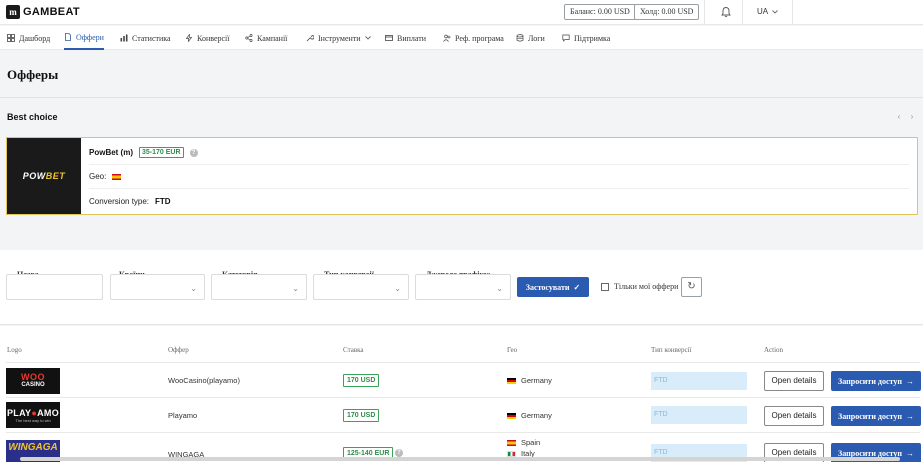 This screenshot has height=462, width=923. I want to click on next-arrow-icon: ›, so click(912, 117).